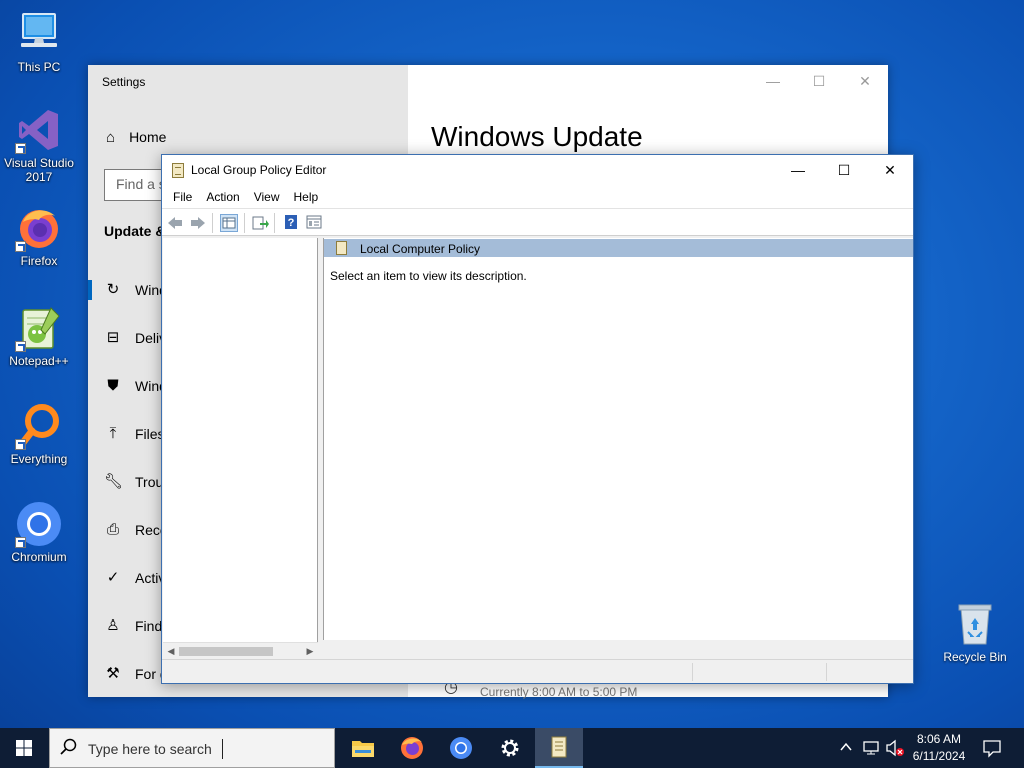  Describe the element at coordinates (112, 529) in the screenshot. I see `recovery-icon: ⎙` at that location.